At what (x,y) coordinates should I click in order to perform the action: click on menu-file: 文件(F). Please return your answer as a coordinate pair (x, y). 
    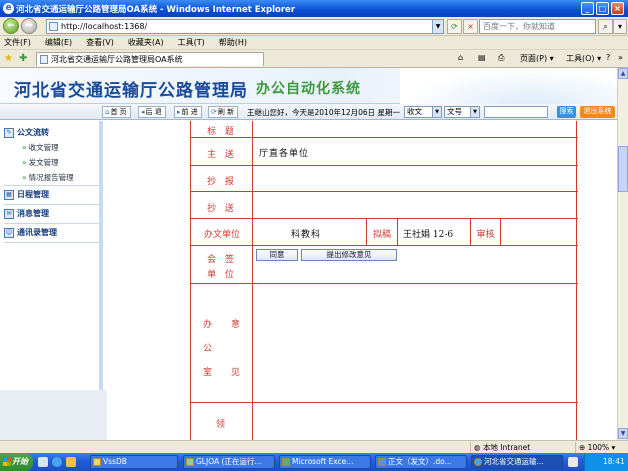
    Looking at the image, I should click on (17, 42).